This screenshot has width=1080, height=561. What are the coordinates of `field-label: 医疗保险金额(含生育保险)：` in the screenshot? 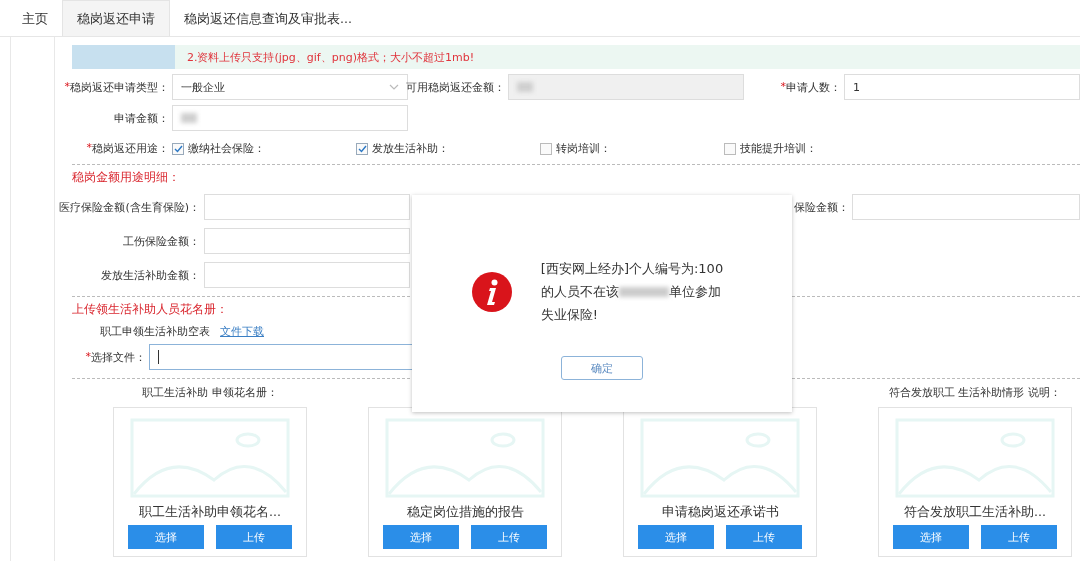 It's located at (129, 207).